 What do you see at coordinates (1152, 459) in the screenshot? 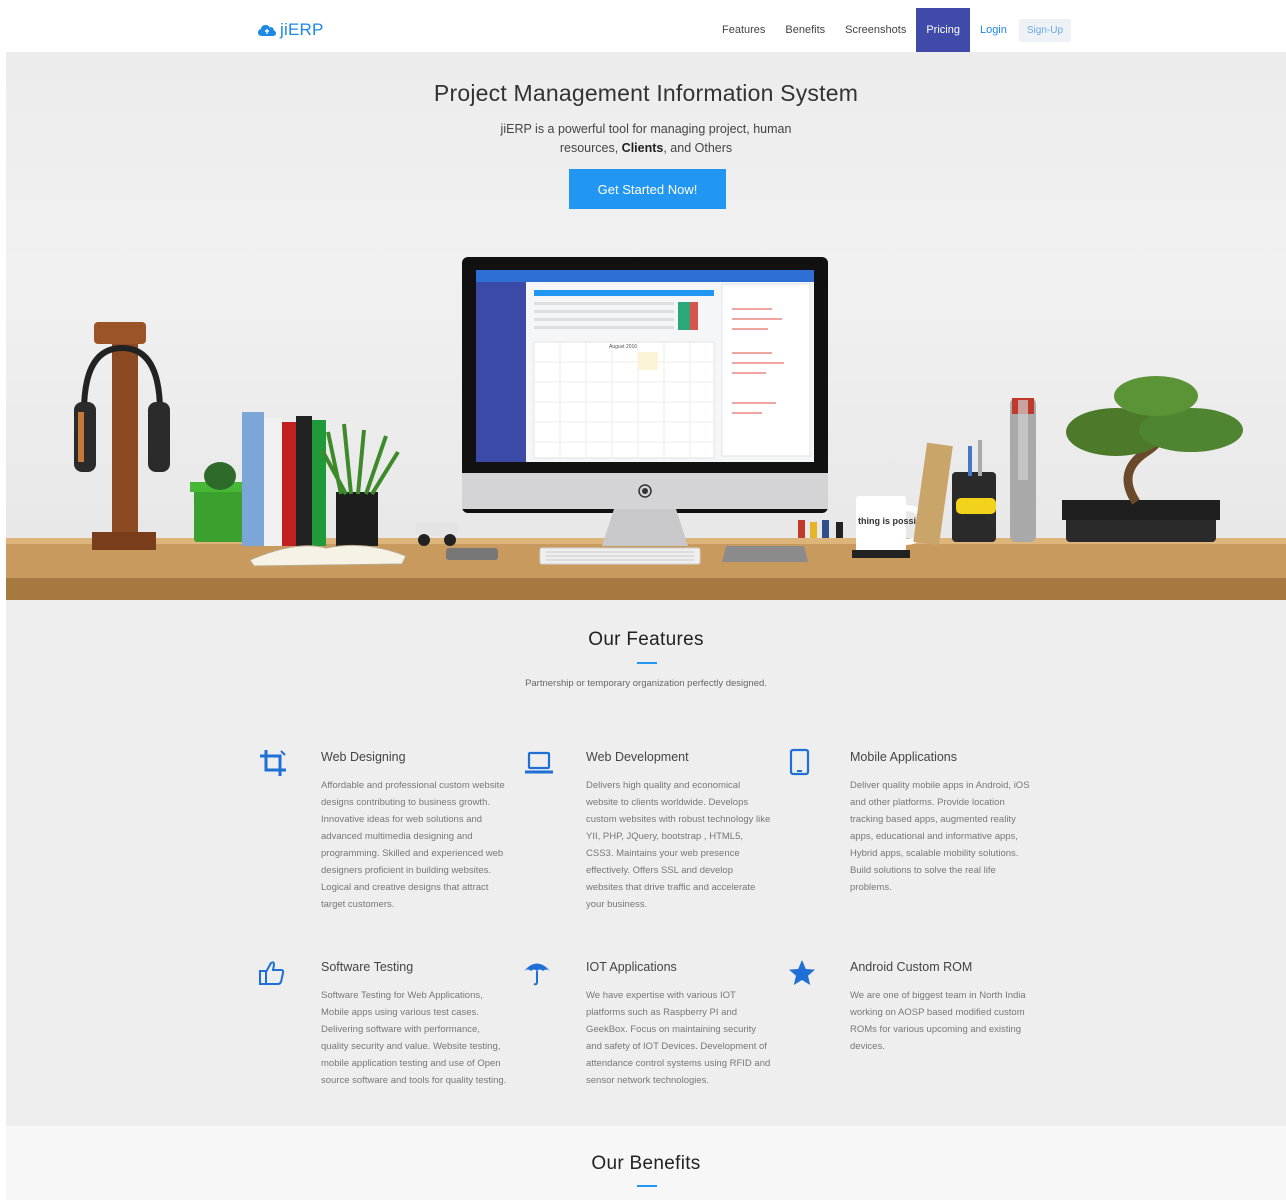
I see `bonsai-tree` at bounding box center [1152, 459].